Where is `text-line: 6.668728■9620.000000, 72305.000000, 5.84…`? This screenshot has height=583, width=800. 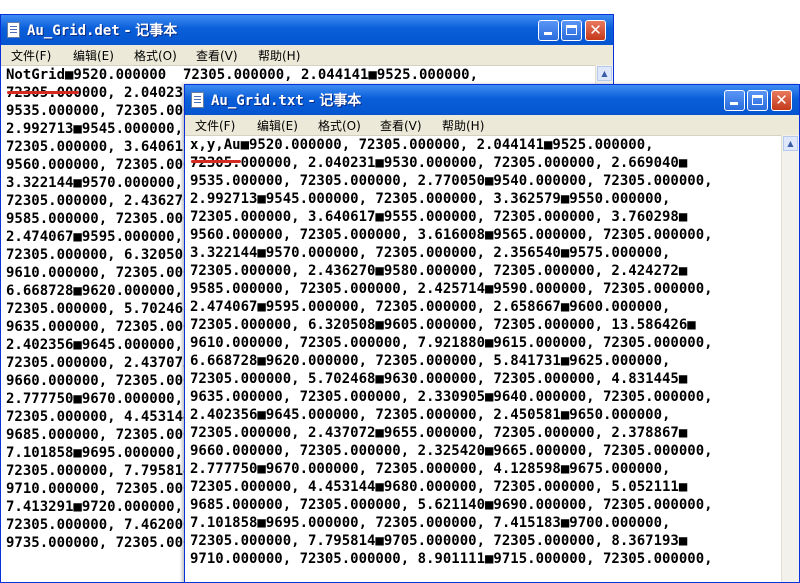 text-line: 6.668728■9620.000000, 72305.000000, 5.84… is located at coordinates (430, 361).